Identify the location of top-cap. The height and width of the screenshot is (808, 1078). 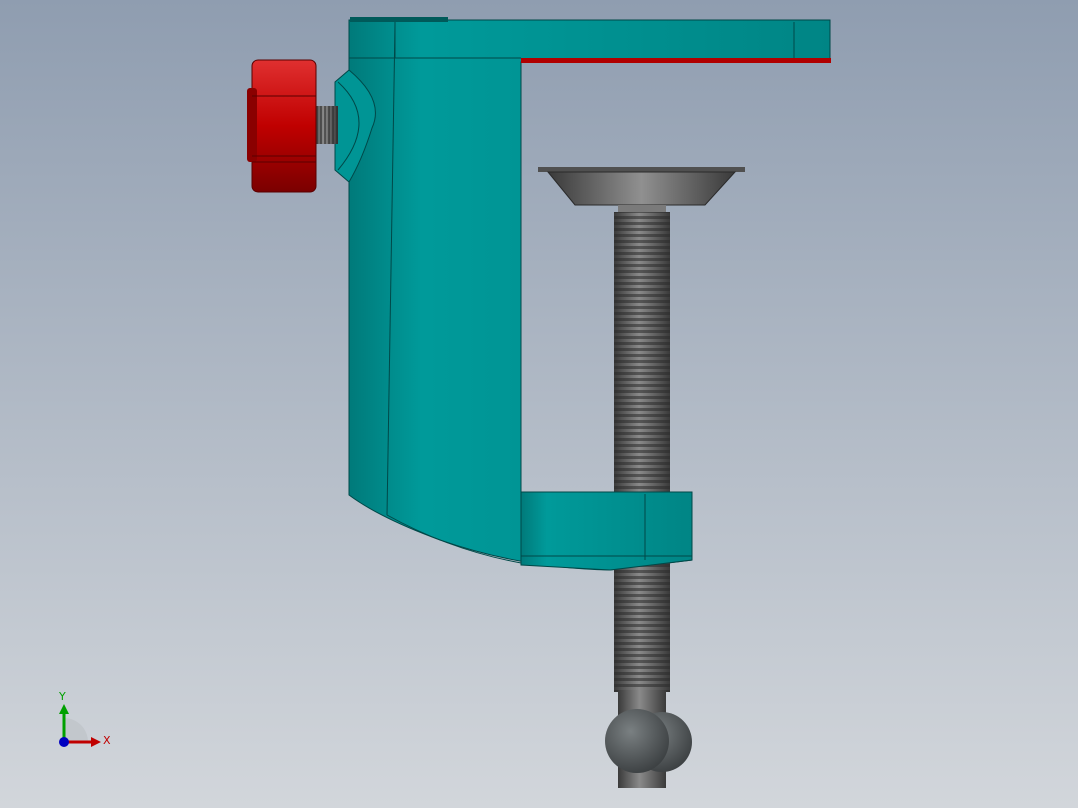
(399, 19).